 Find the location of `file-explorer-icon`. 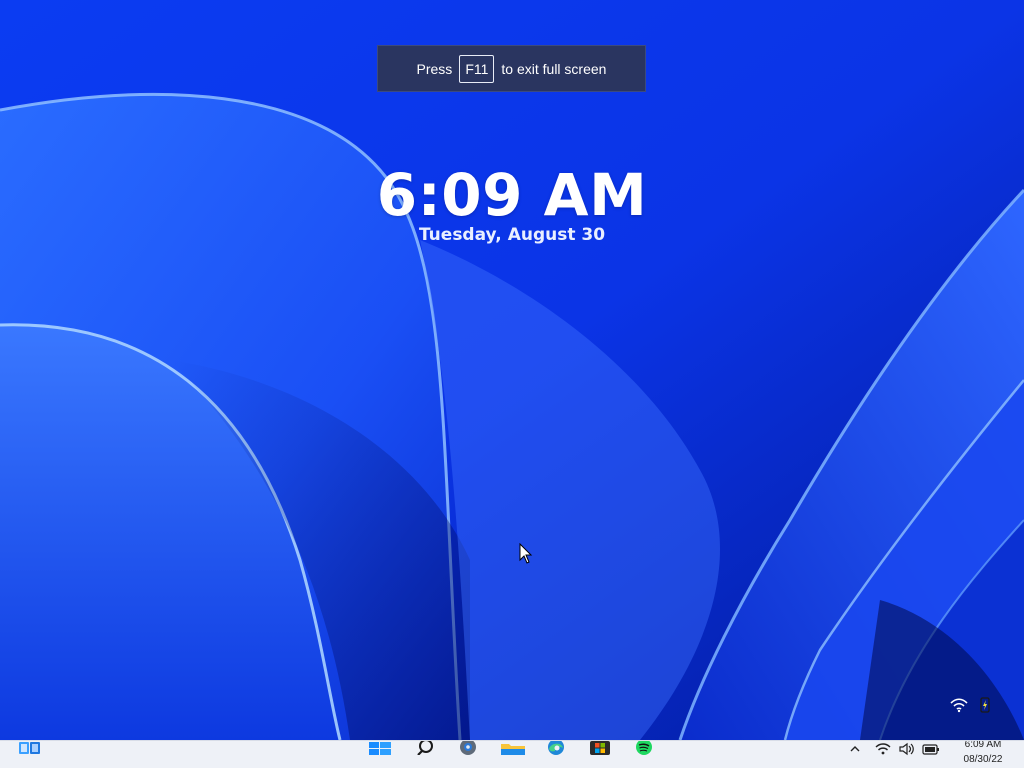

file-explorer-icon is located at coordinates (513, 749).